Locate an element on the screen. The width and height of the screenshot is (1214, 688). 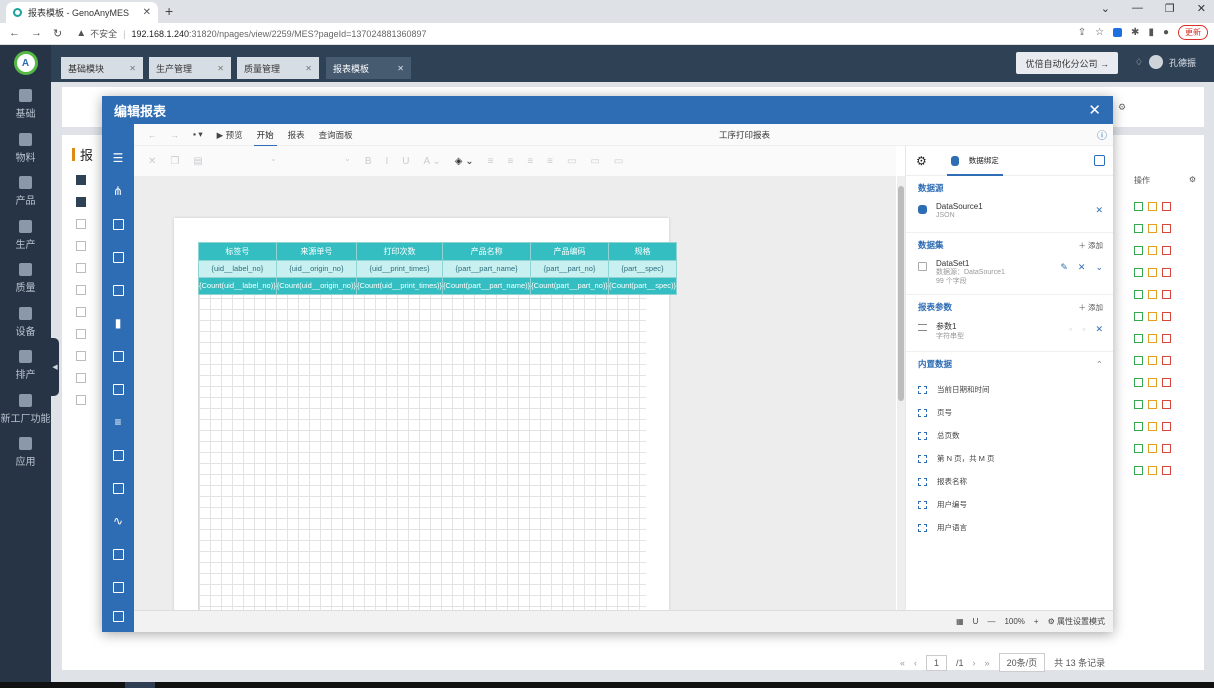
close-dialog-icon: ✕ is located at coordinates (1094, 110).